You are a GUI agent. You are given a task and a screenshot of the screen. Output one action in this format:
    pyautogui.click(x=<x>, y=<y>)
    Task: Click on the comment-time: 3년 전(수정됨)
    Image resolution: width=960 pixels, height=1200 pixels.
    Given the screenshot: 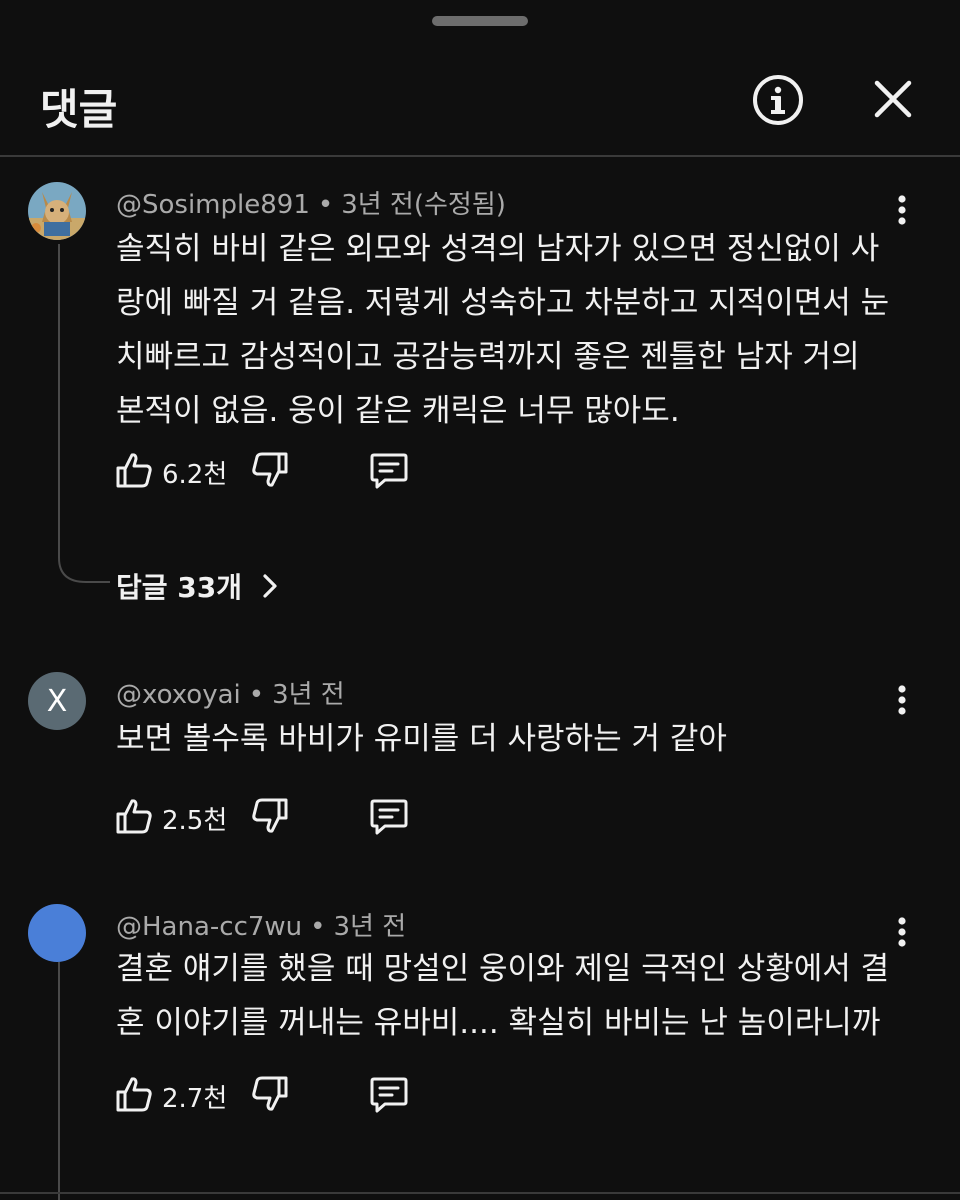 What is the action you would take?
    pyautogui.click(x=423, y=205)
    